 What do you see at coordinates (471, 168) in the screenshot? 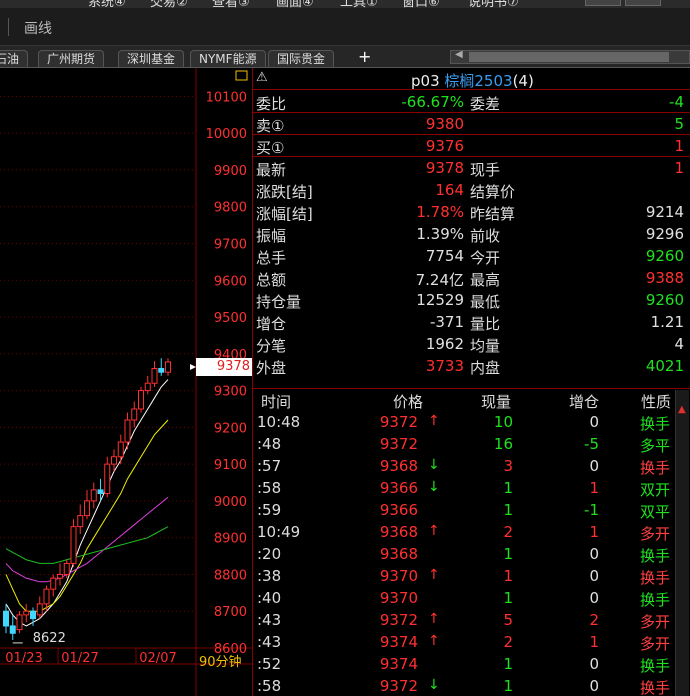
I see `quote-row: 最新 9378 现手 1` at bounding box center [471, 168].